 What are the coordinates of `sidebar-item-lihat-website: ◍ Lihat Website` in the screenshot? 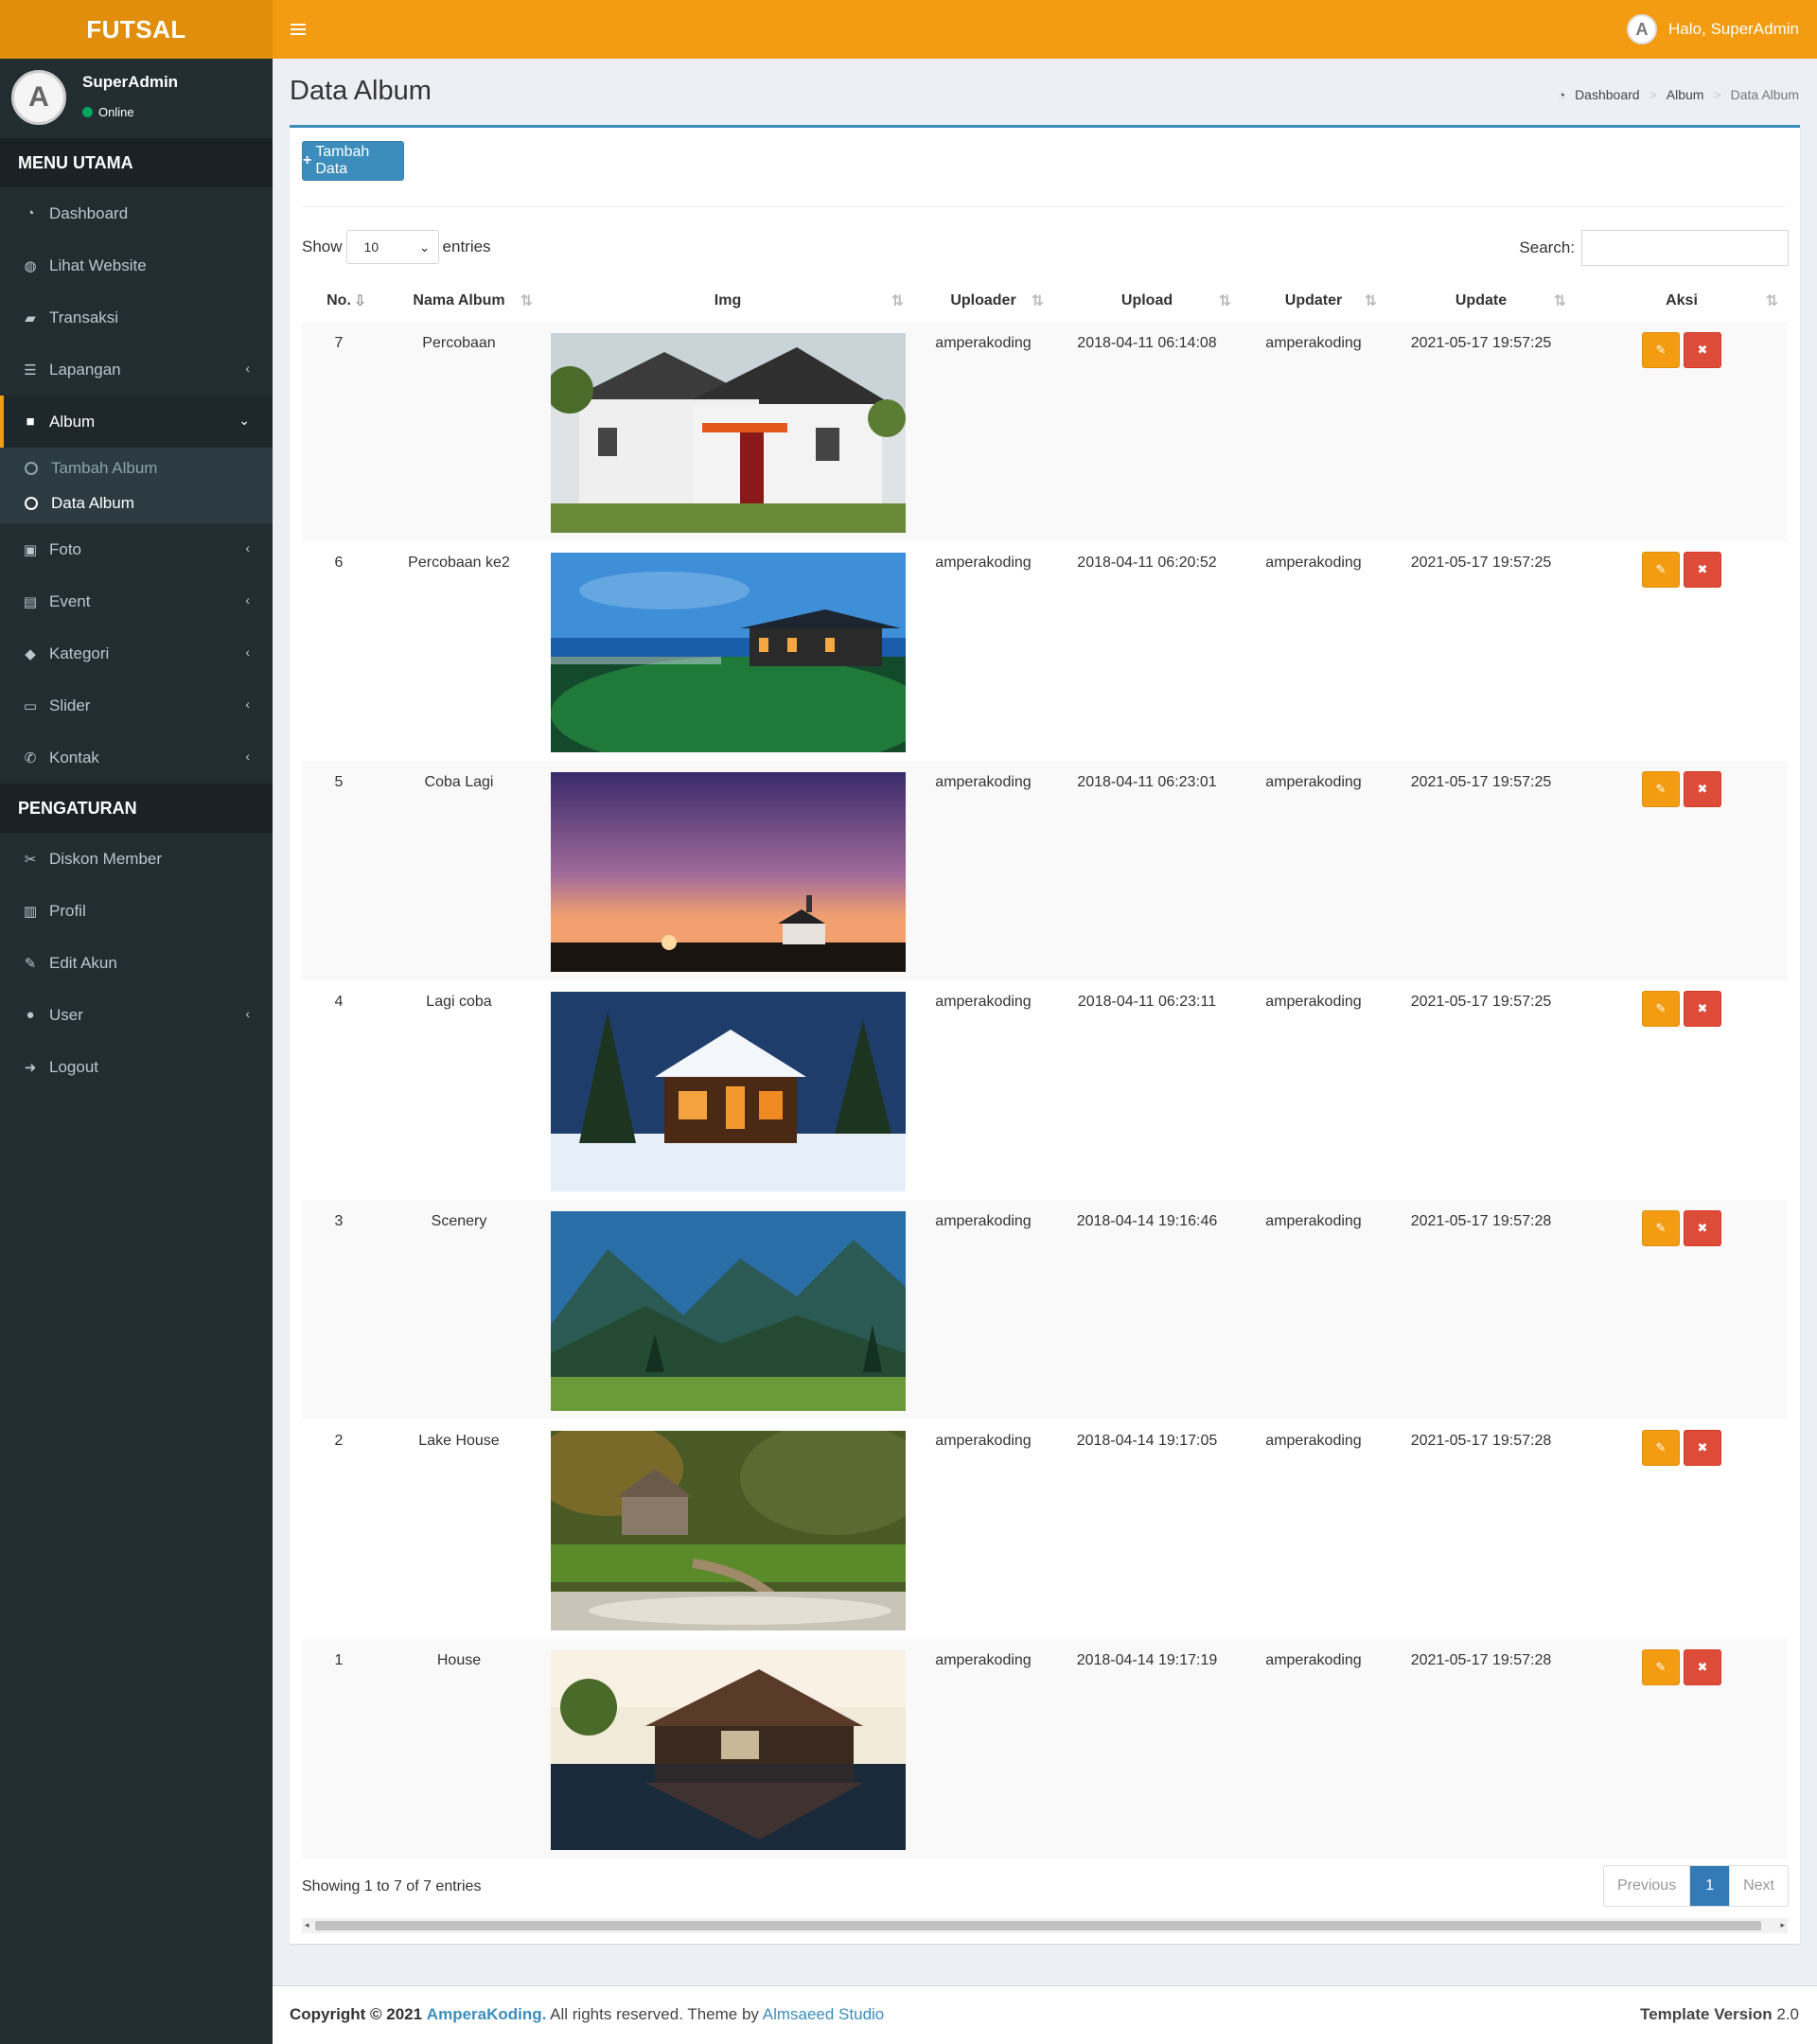 It's located at (137, 265).